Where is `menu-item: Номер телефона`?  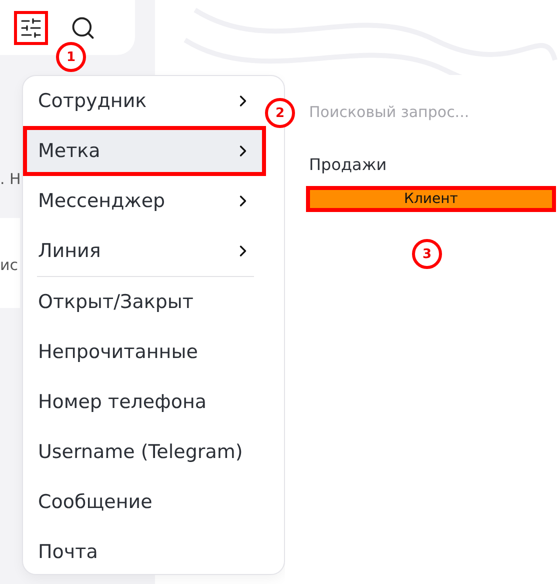 menu-item: Номер телефона is located at coordinates (153, 402).